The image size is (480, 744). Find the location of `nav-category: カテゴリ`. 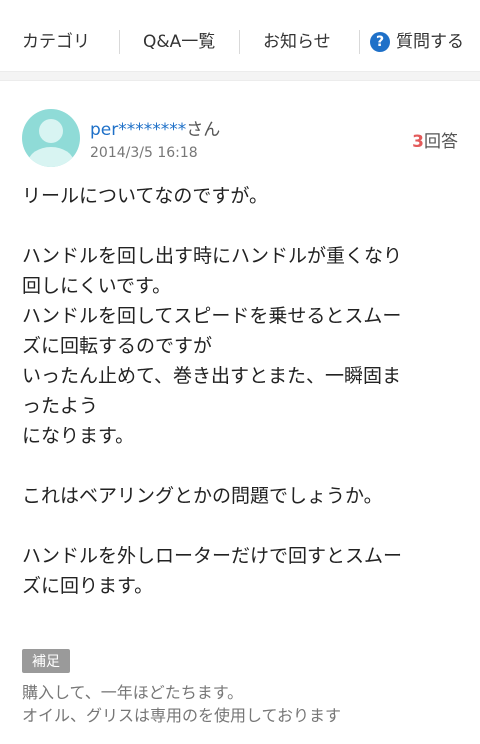

nav-category: カテゴリ is located at coordinates (56, 42).